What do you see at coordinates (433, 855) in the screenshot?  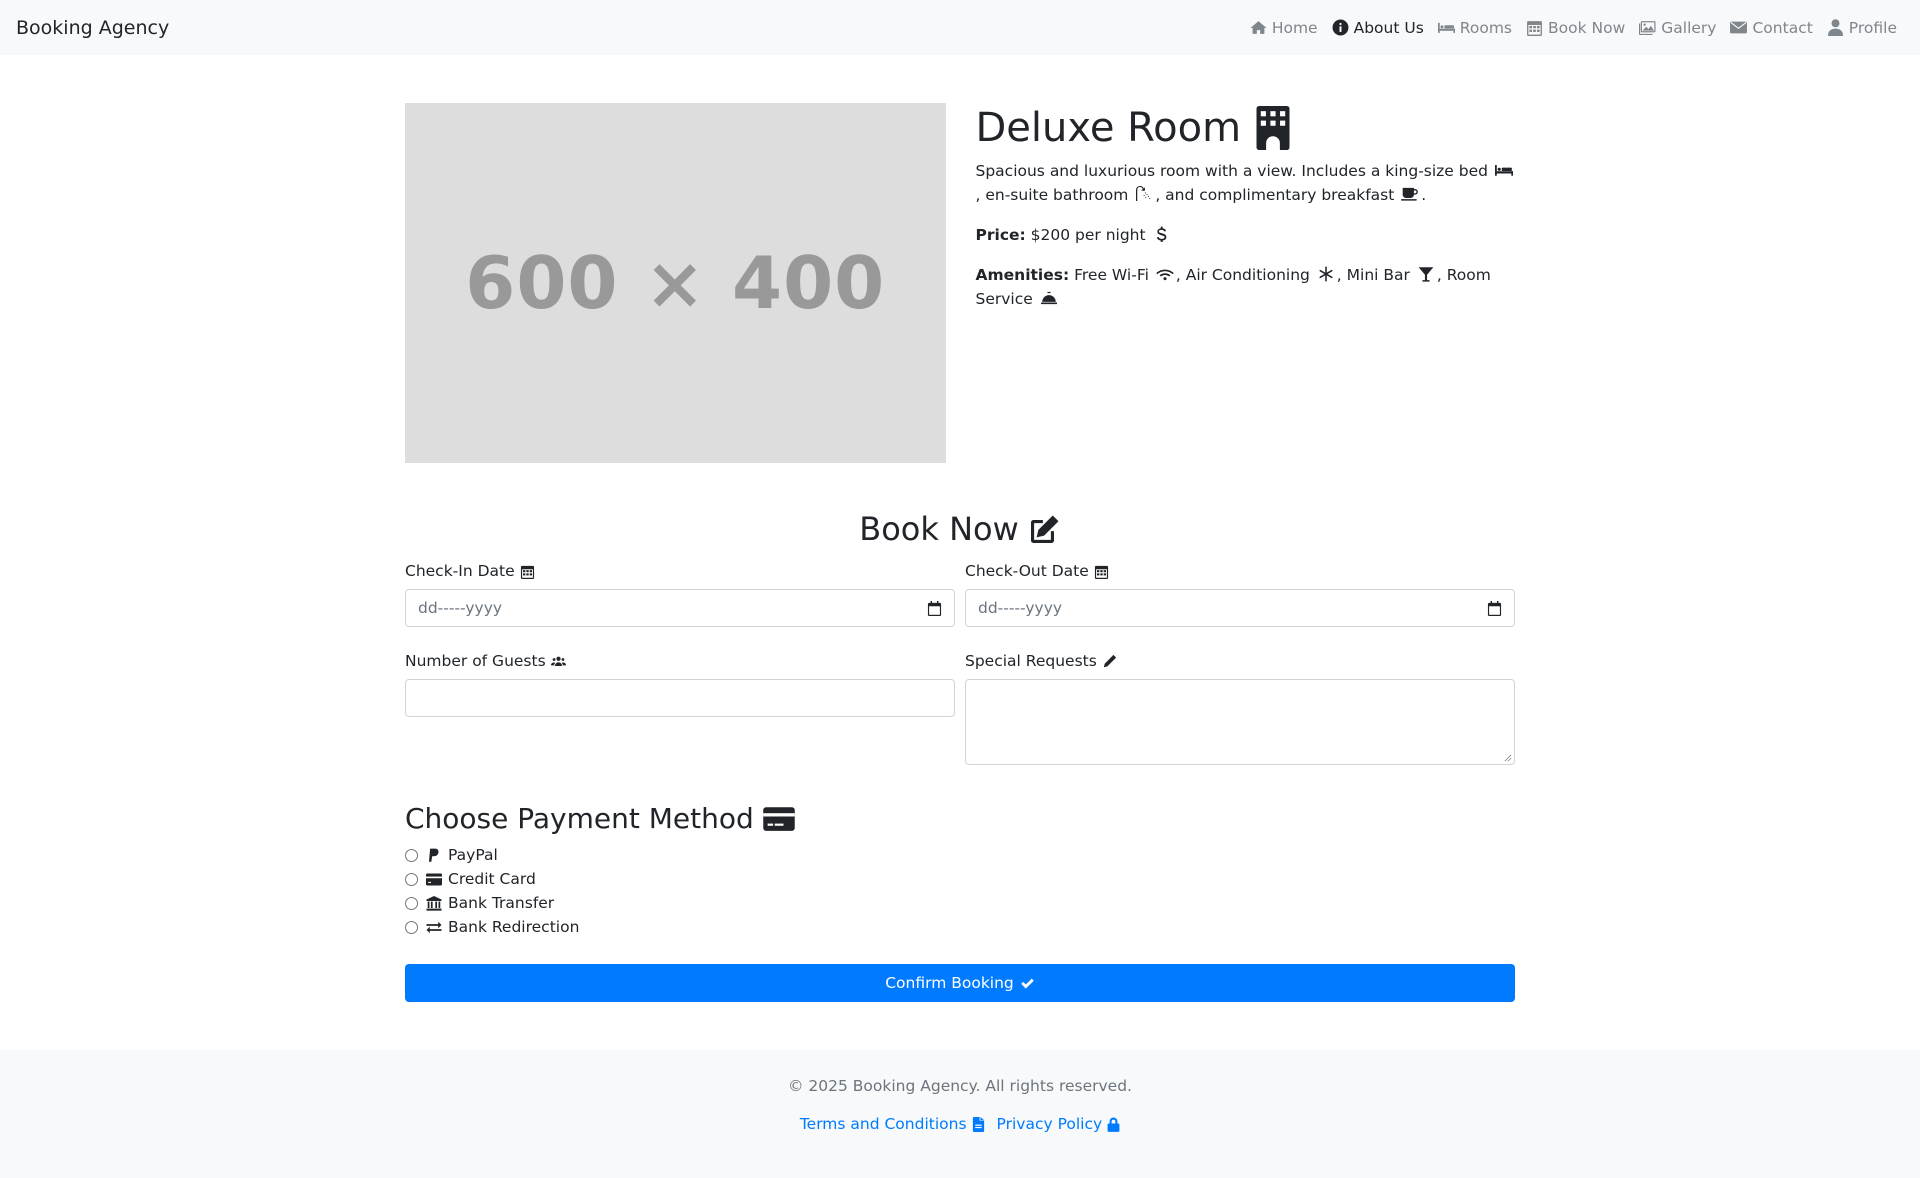 I see `paypal-icon` at bounding box center [433, 855].